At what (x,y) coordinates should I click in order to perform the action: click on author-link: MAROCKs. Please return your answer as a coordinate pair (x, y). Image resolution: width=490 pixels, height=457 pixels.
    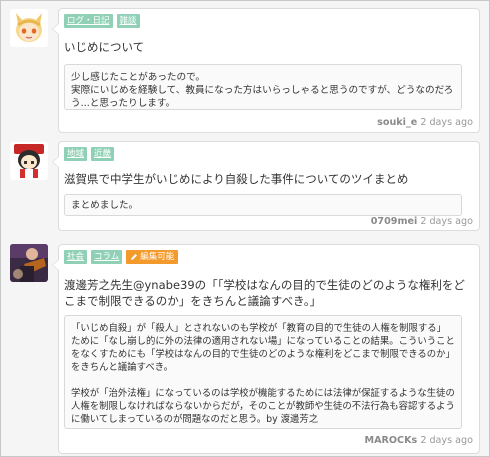
    Looking at the image, I should click on (391, 440).